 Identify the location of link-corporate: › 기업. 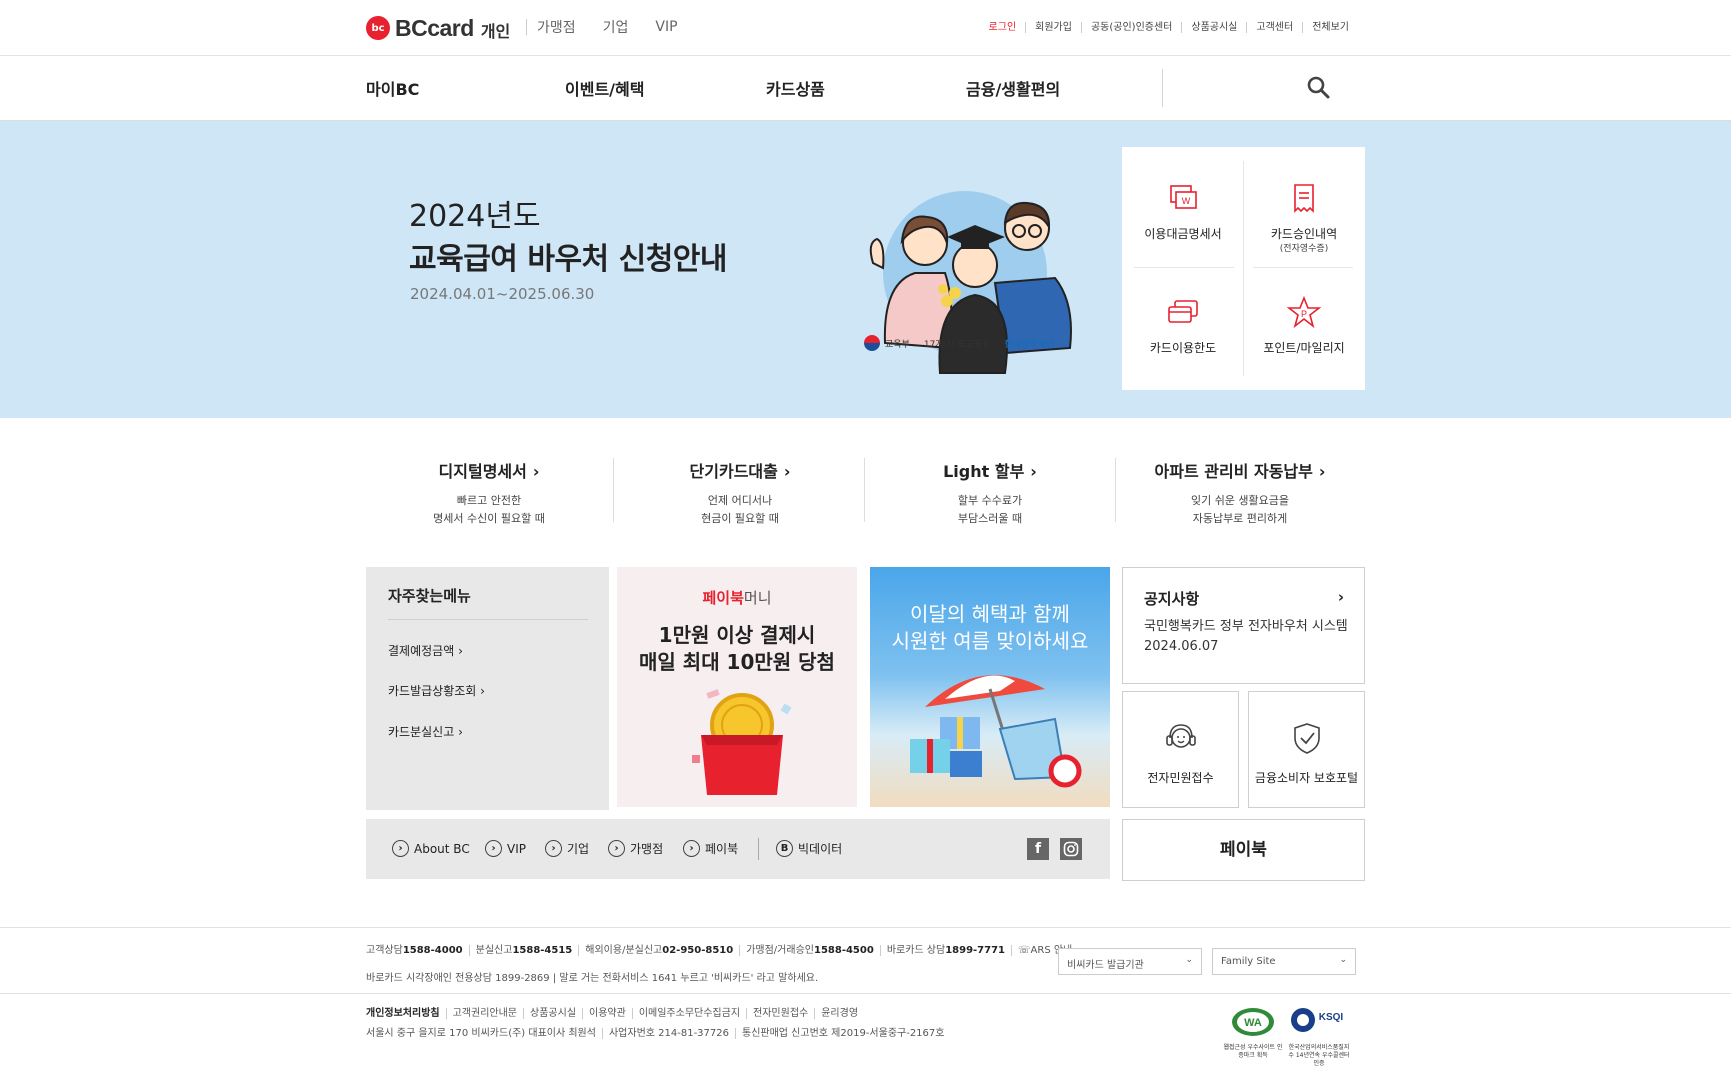
(567, 848).